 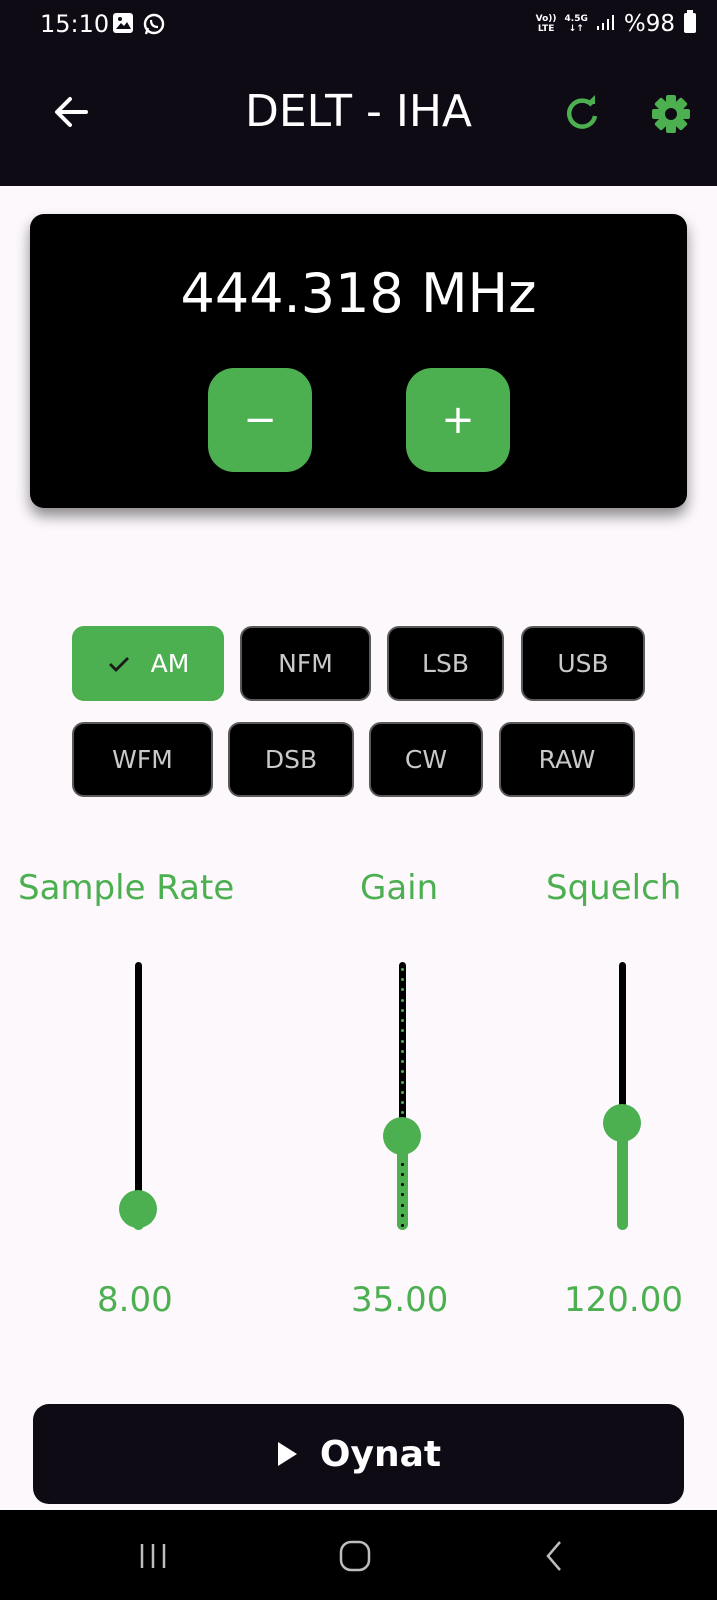 I want to click on minus-icon: −, so click(x=260, y=420).